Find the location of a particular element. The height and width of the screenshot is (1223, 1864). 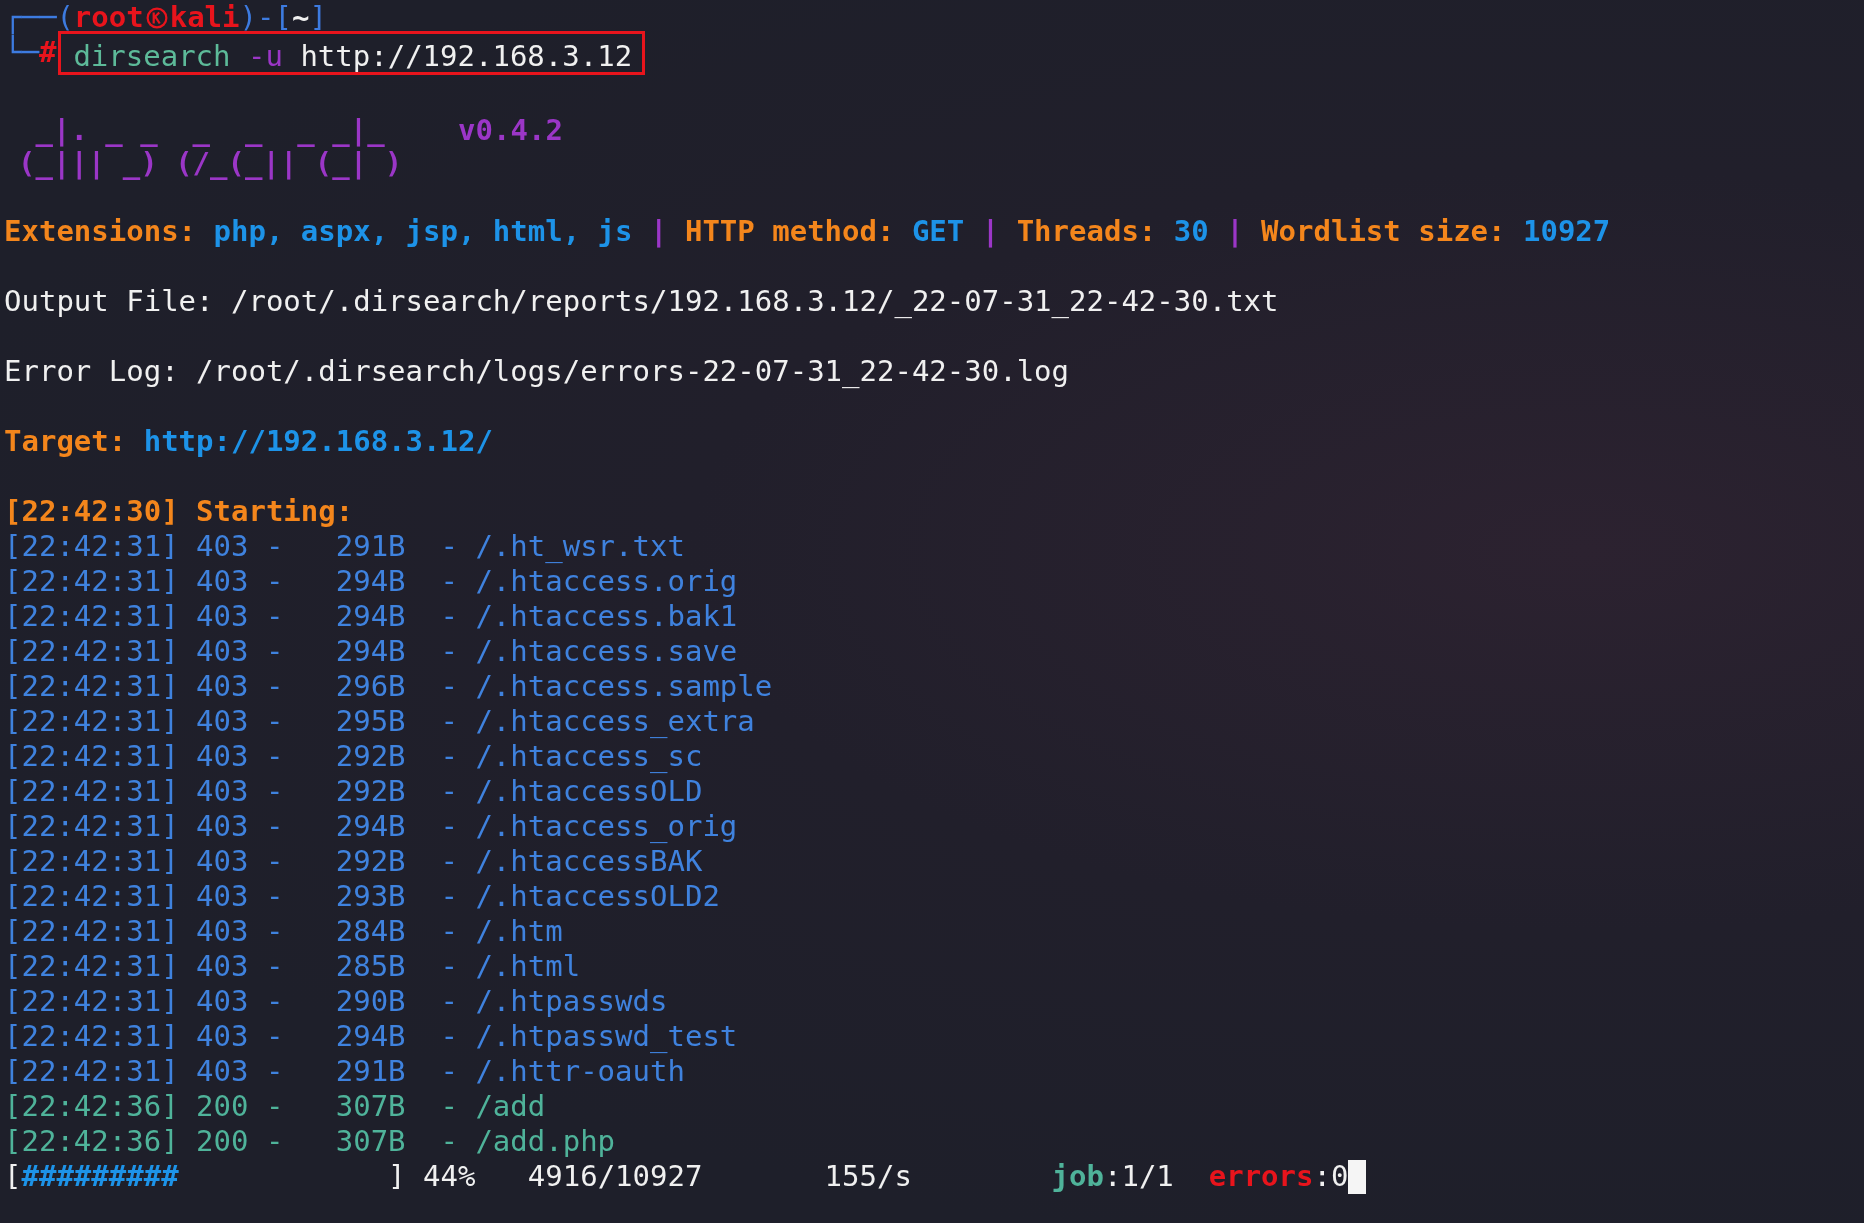

result-line: [22:42:31] 403 - 295B - /.htaccess_extra is located at coordinates (379, 721).